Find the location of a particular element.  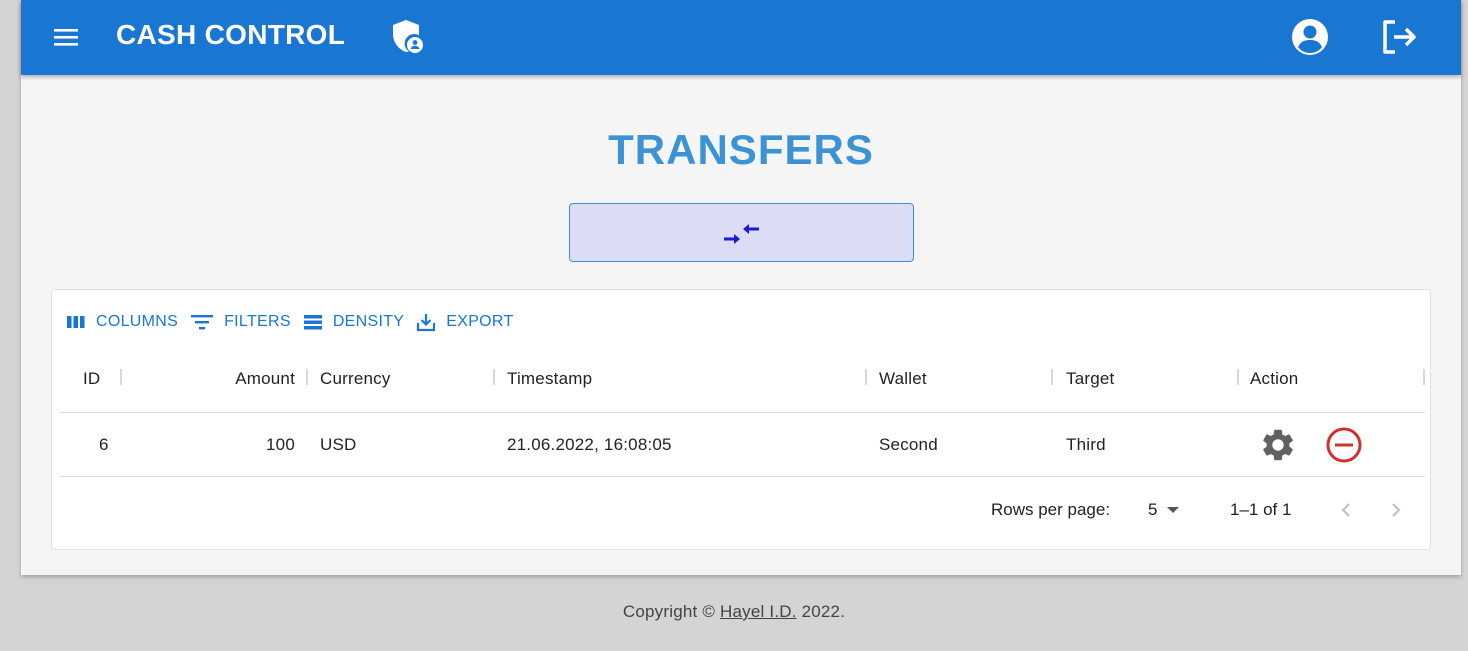

app-title: CASH CONTROL is located at coordinates (231, 34).